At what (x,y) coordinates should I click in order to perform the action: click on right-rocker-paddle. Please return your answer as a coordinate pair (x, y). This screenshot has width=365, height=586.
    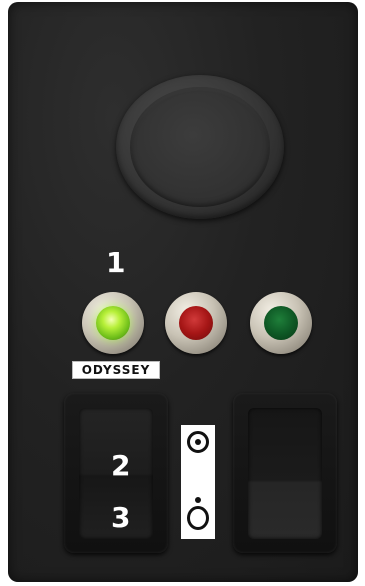
    Looking at the image, I should click on (285, 473).